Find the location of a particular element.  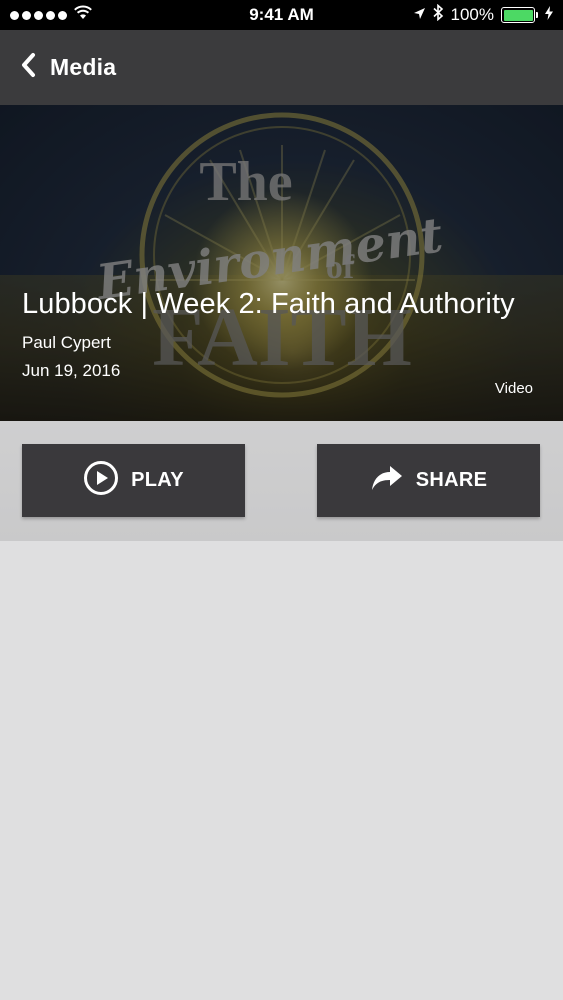

battery-percent: 100% is located at coordinates (472, 14).